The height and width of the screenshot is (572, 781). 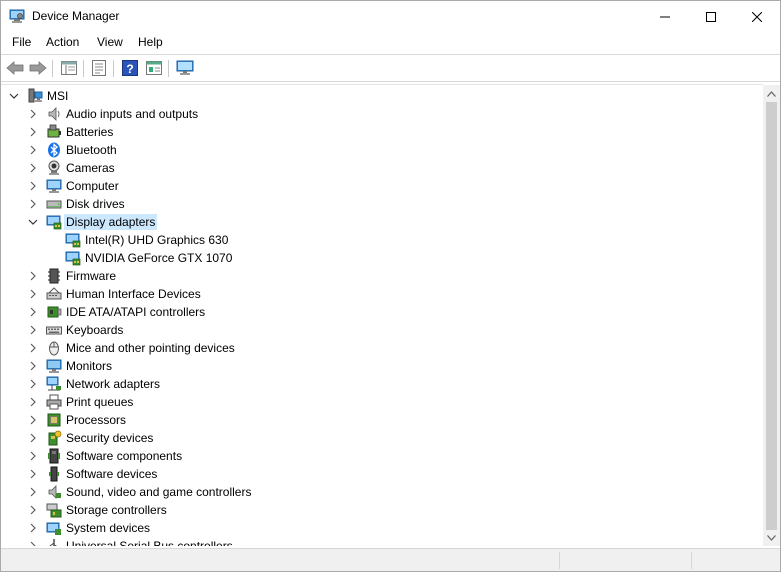 I want to click on help-button: ?, so click(x=130, y=68).